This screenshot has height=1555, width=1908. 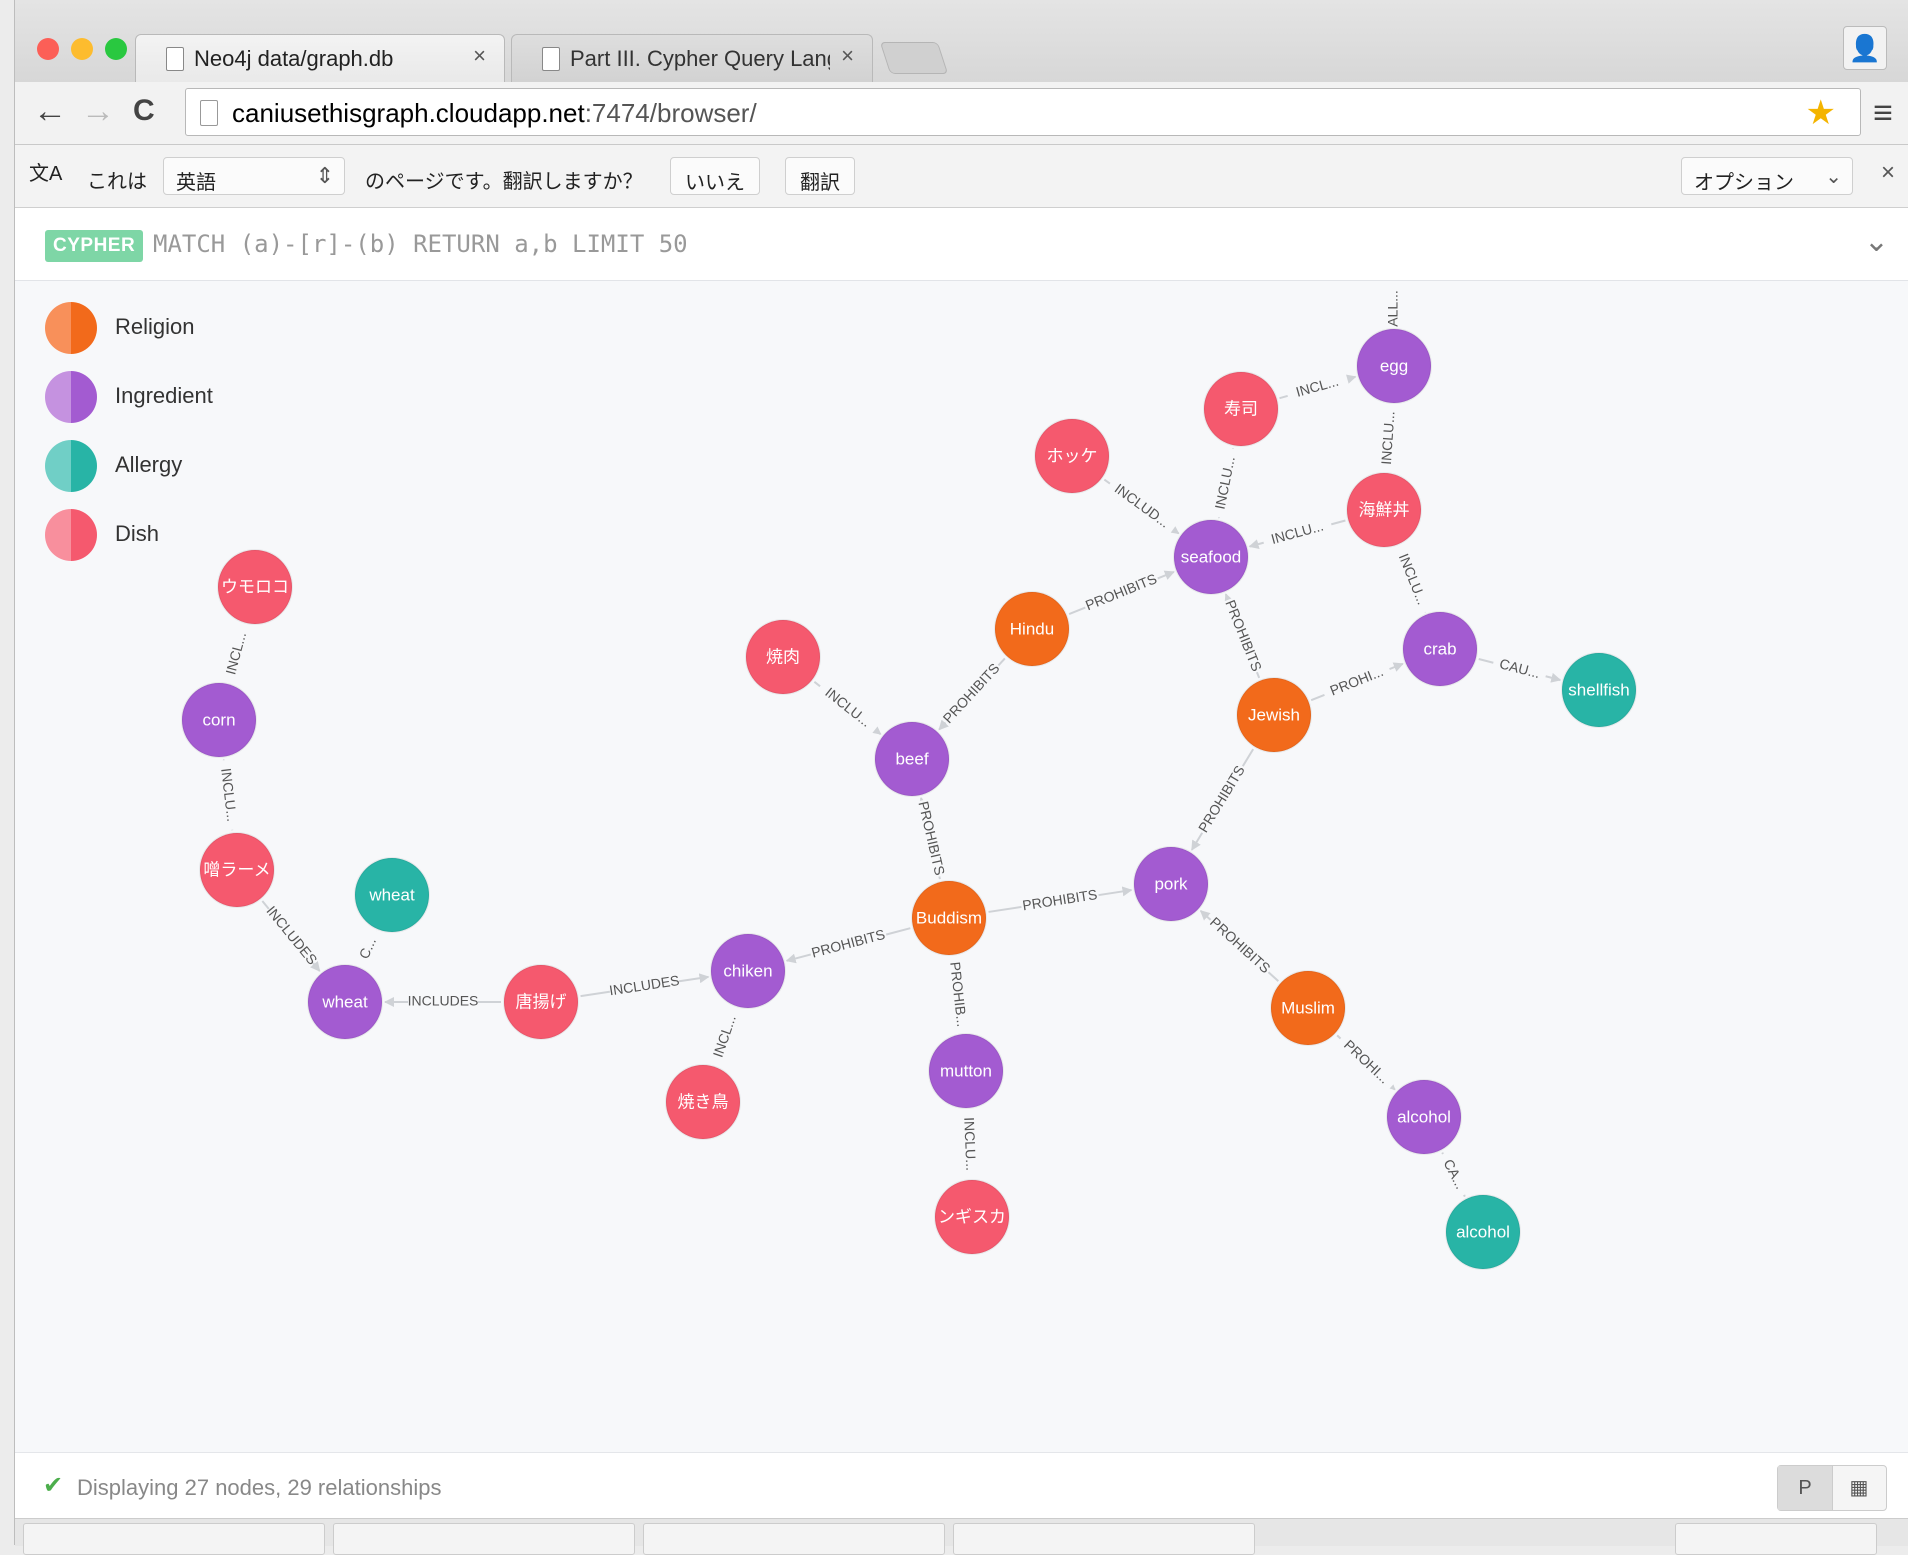 I want to click on translate-button: 翻訳, so click(x=820, y=176).